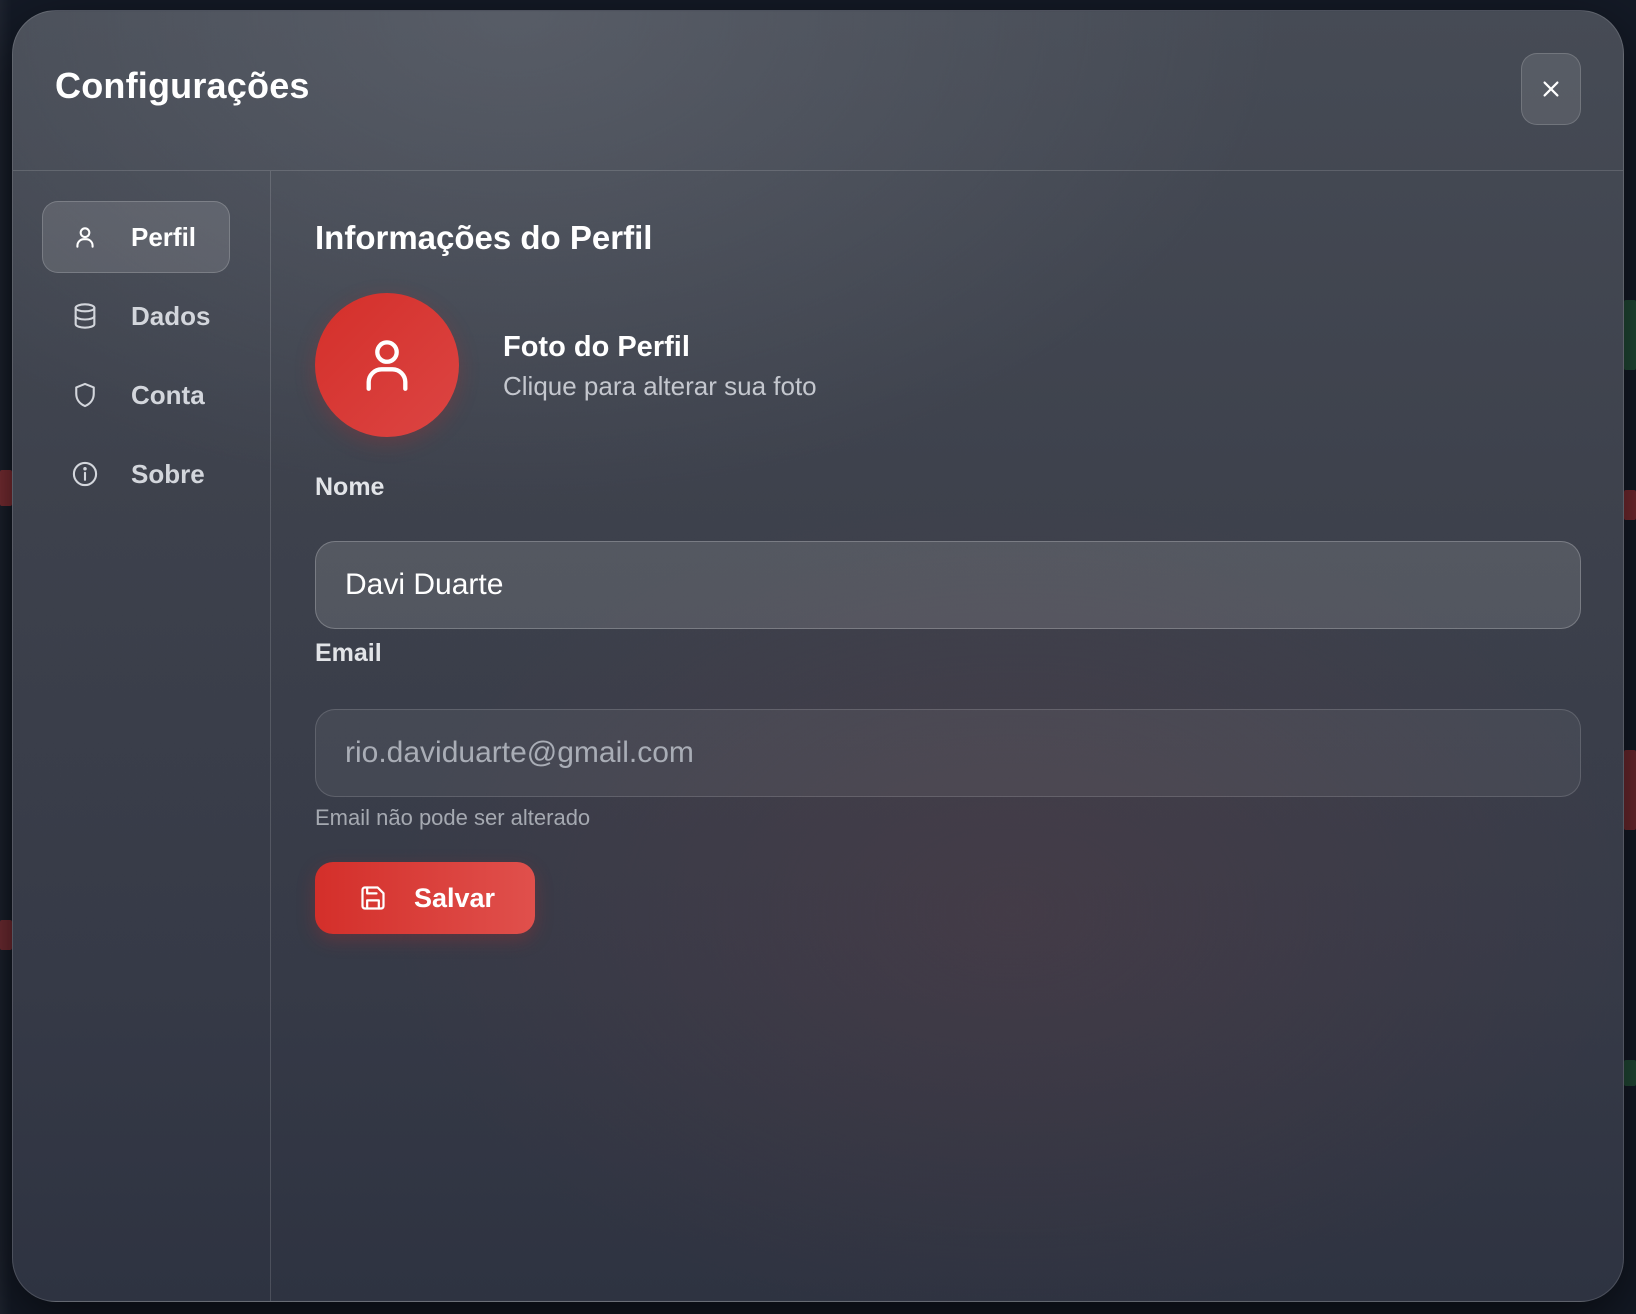 The width and height of the screenshot is (1636, 1314). I want to click on close-icon, so click(1551, 89).